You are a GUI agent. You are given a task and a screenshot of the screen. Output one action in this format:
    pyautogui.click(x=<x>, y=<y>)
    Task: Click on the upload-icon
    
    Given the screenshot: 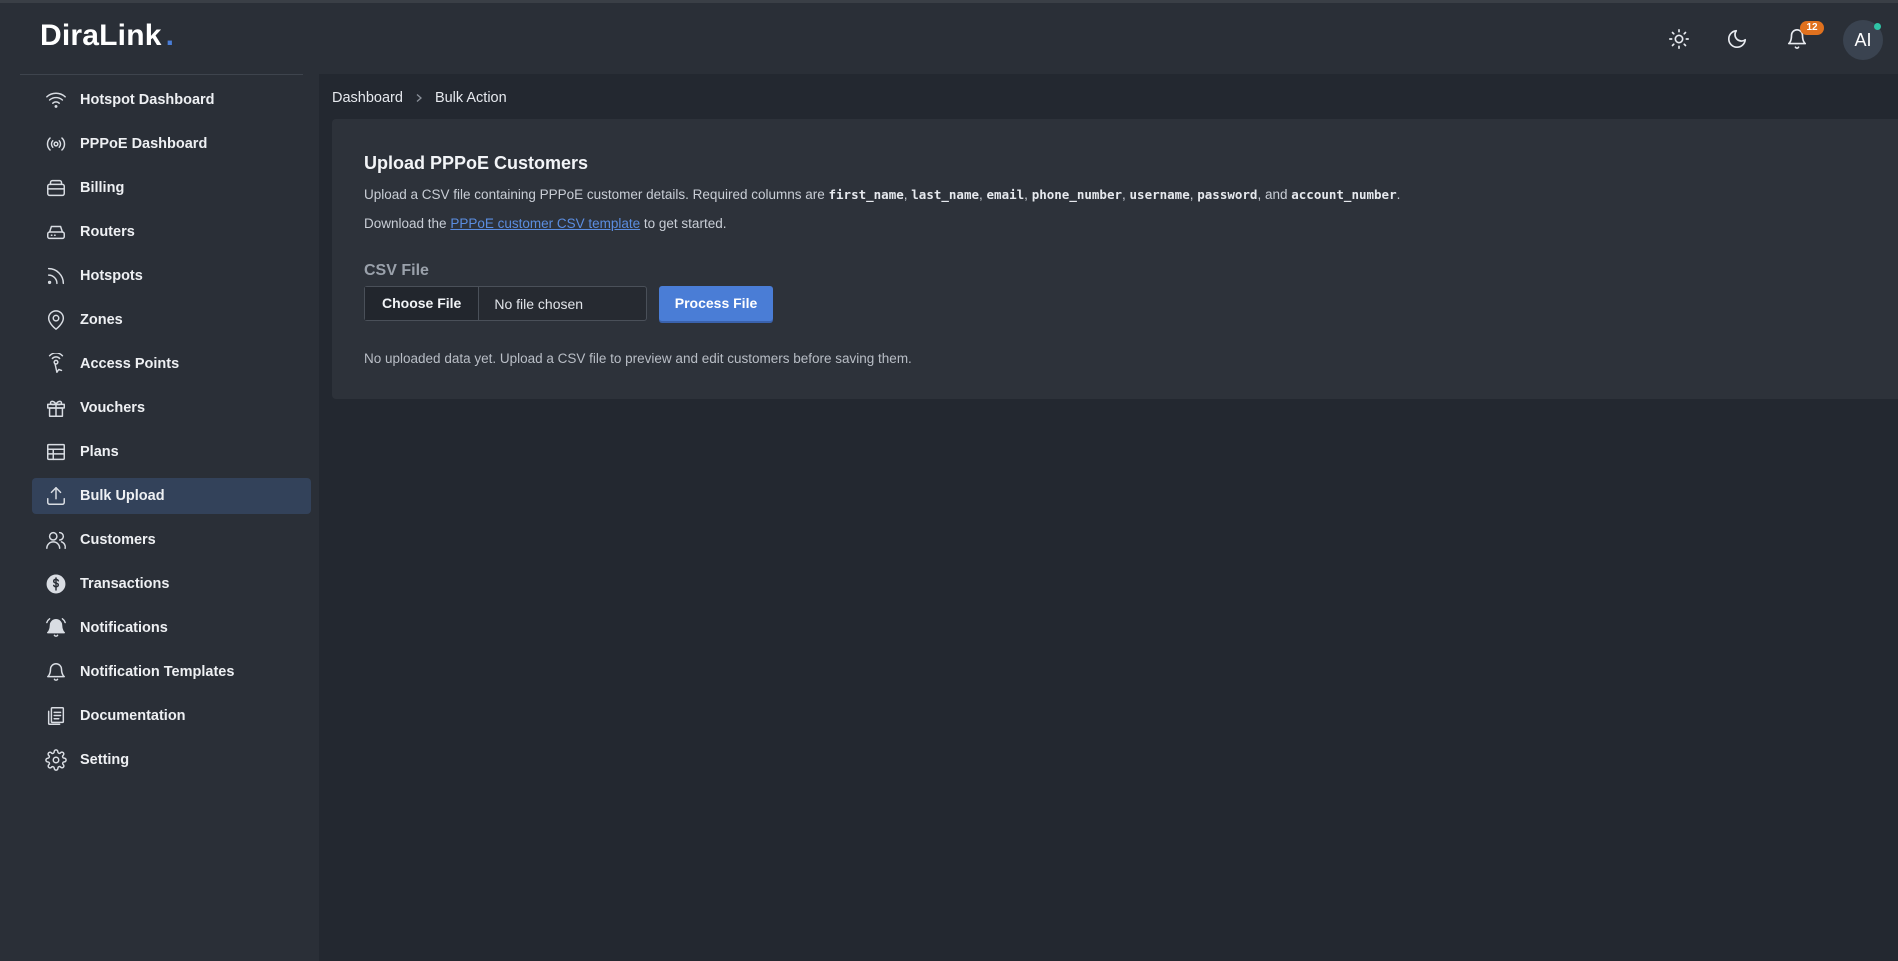 What is the action you would take?
    pyautogui.click(x=56, y=496)
    